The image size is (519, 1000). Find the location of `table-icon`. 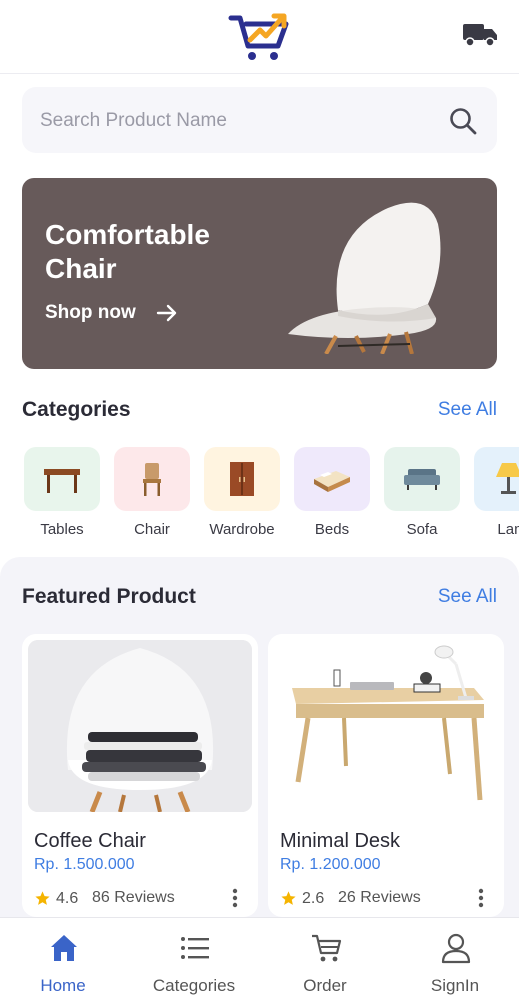

table-icon is located at coordinates (62, 481).